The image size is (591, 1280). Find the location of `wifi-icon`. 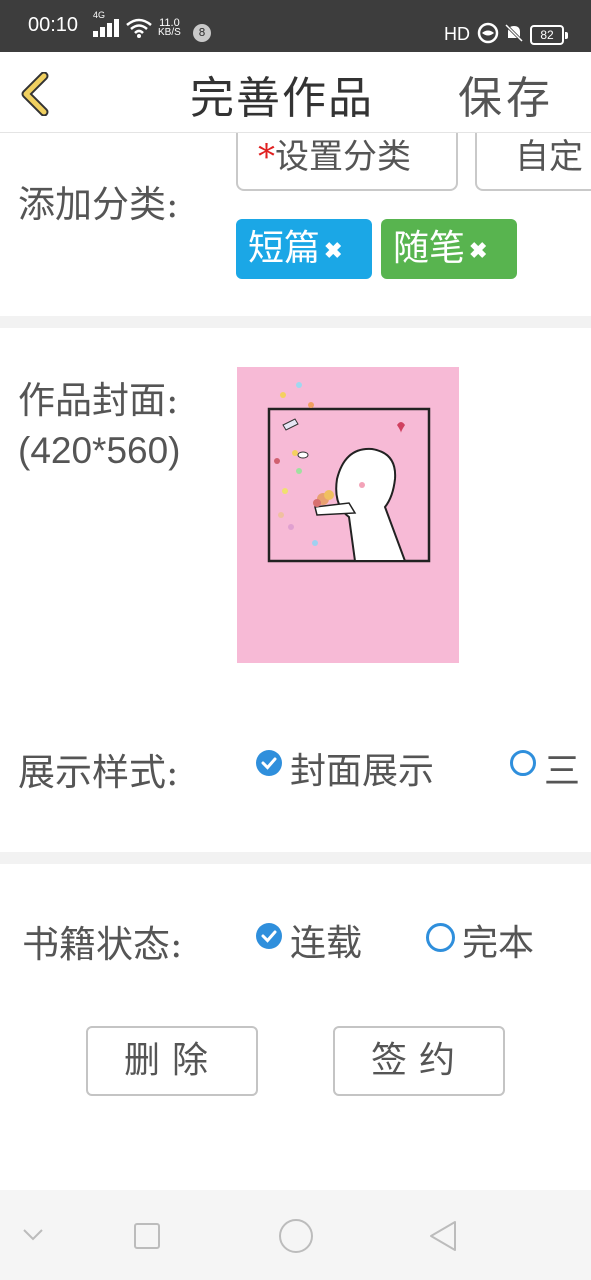

wifi-icon is located at coordinates (139, 28).